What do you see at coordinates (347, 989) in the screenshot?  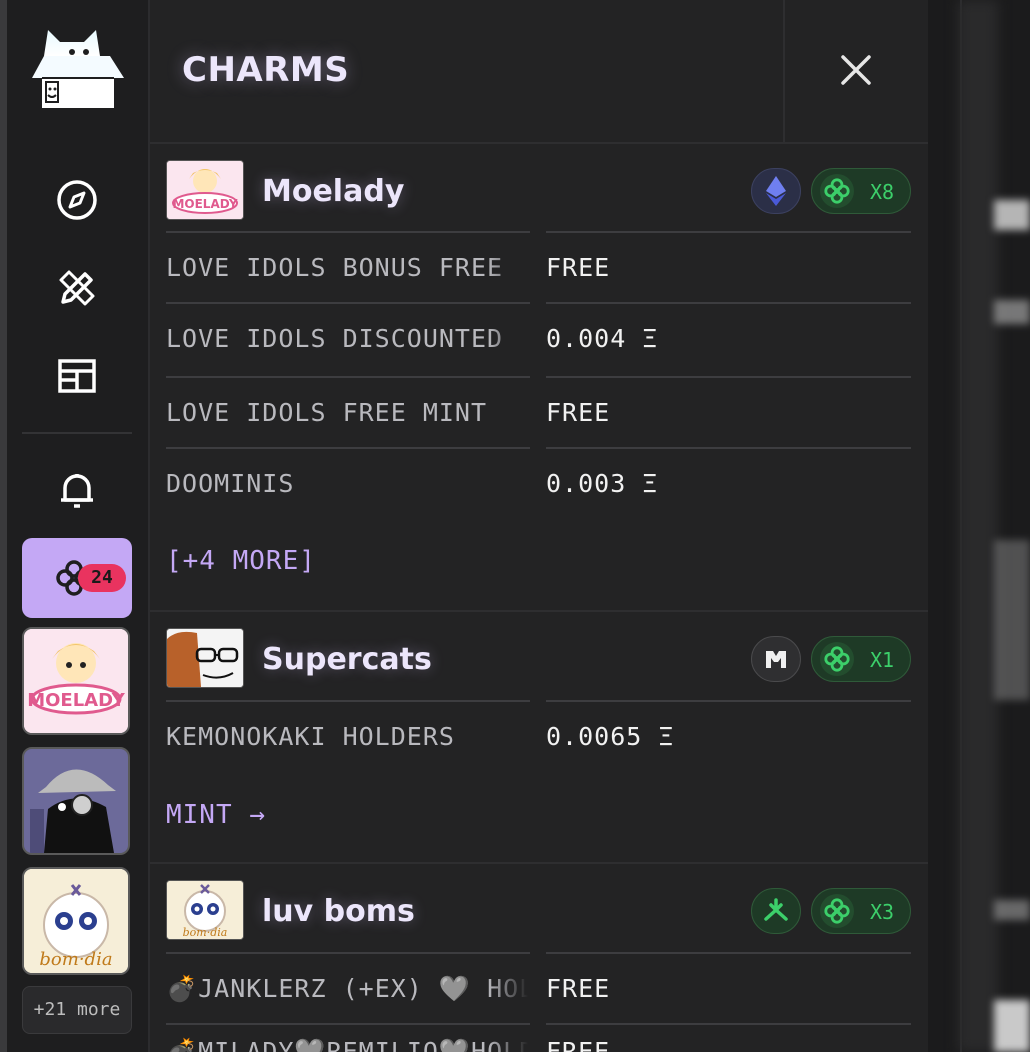 I see `mint-name: 💣JANKLERZ (+EX) 🩶 HOLDERS` at bounding box center [347, 989].